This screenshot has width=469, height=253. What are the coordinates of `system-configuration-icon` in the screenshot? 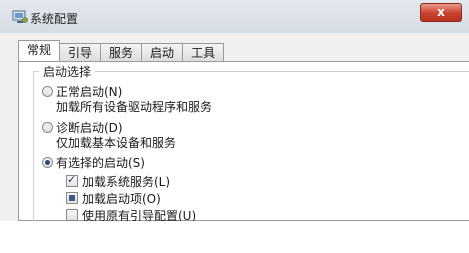 It's located at (20, 16).